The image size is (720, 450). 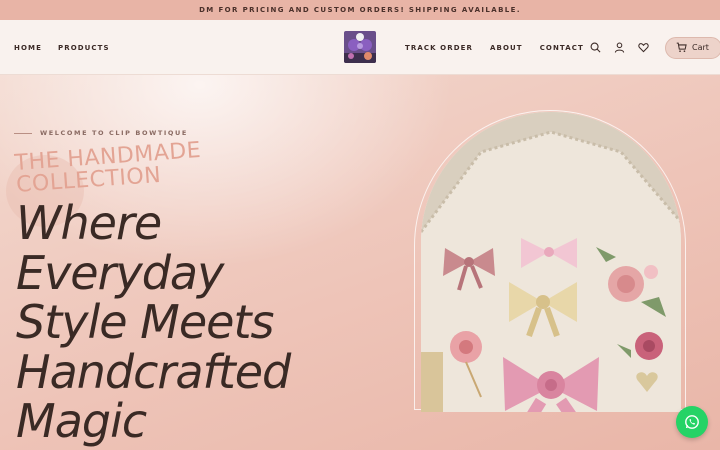 What do you see at coordinates (506, 48) in the screenshot?
I see `nav-about: ABOUT` at bounding box center [506, 48].